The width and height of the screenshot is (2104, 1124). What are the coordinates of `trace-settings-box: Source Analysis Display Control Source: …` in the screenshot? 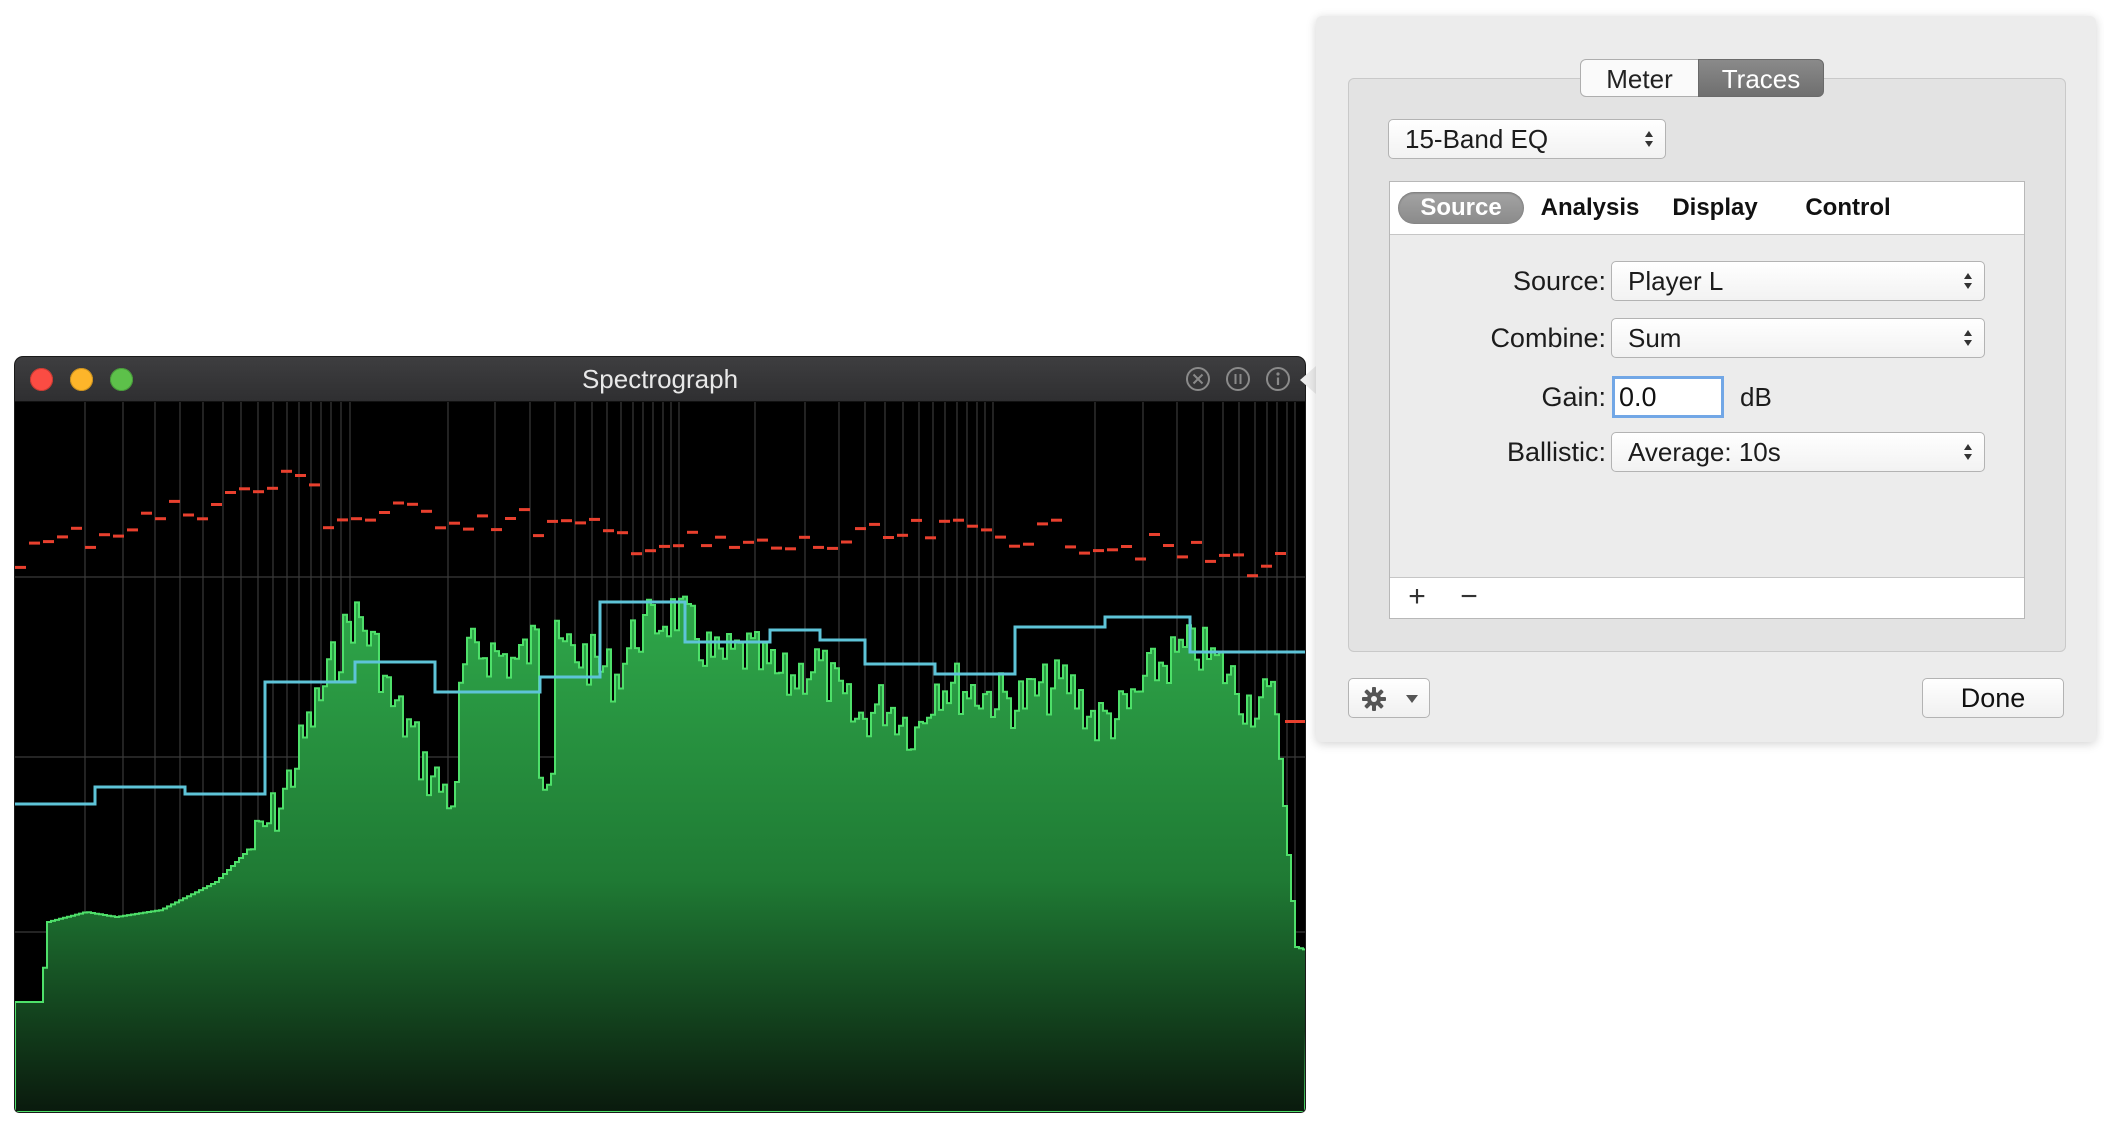 It's located at (1707, 400).